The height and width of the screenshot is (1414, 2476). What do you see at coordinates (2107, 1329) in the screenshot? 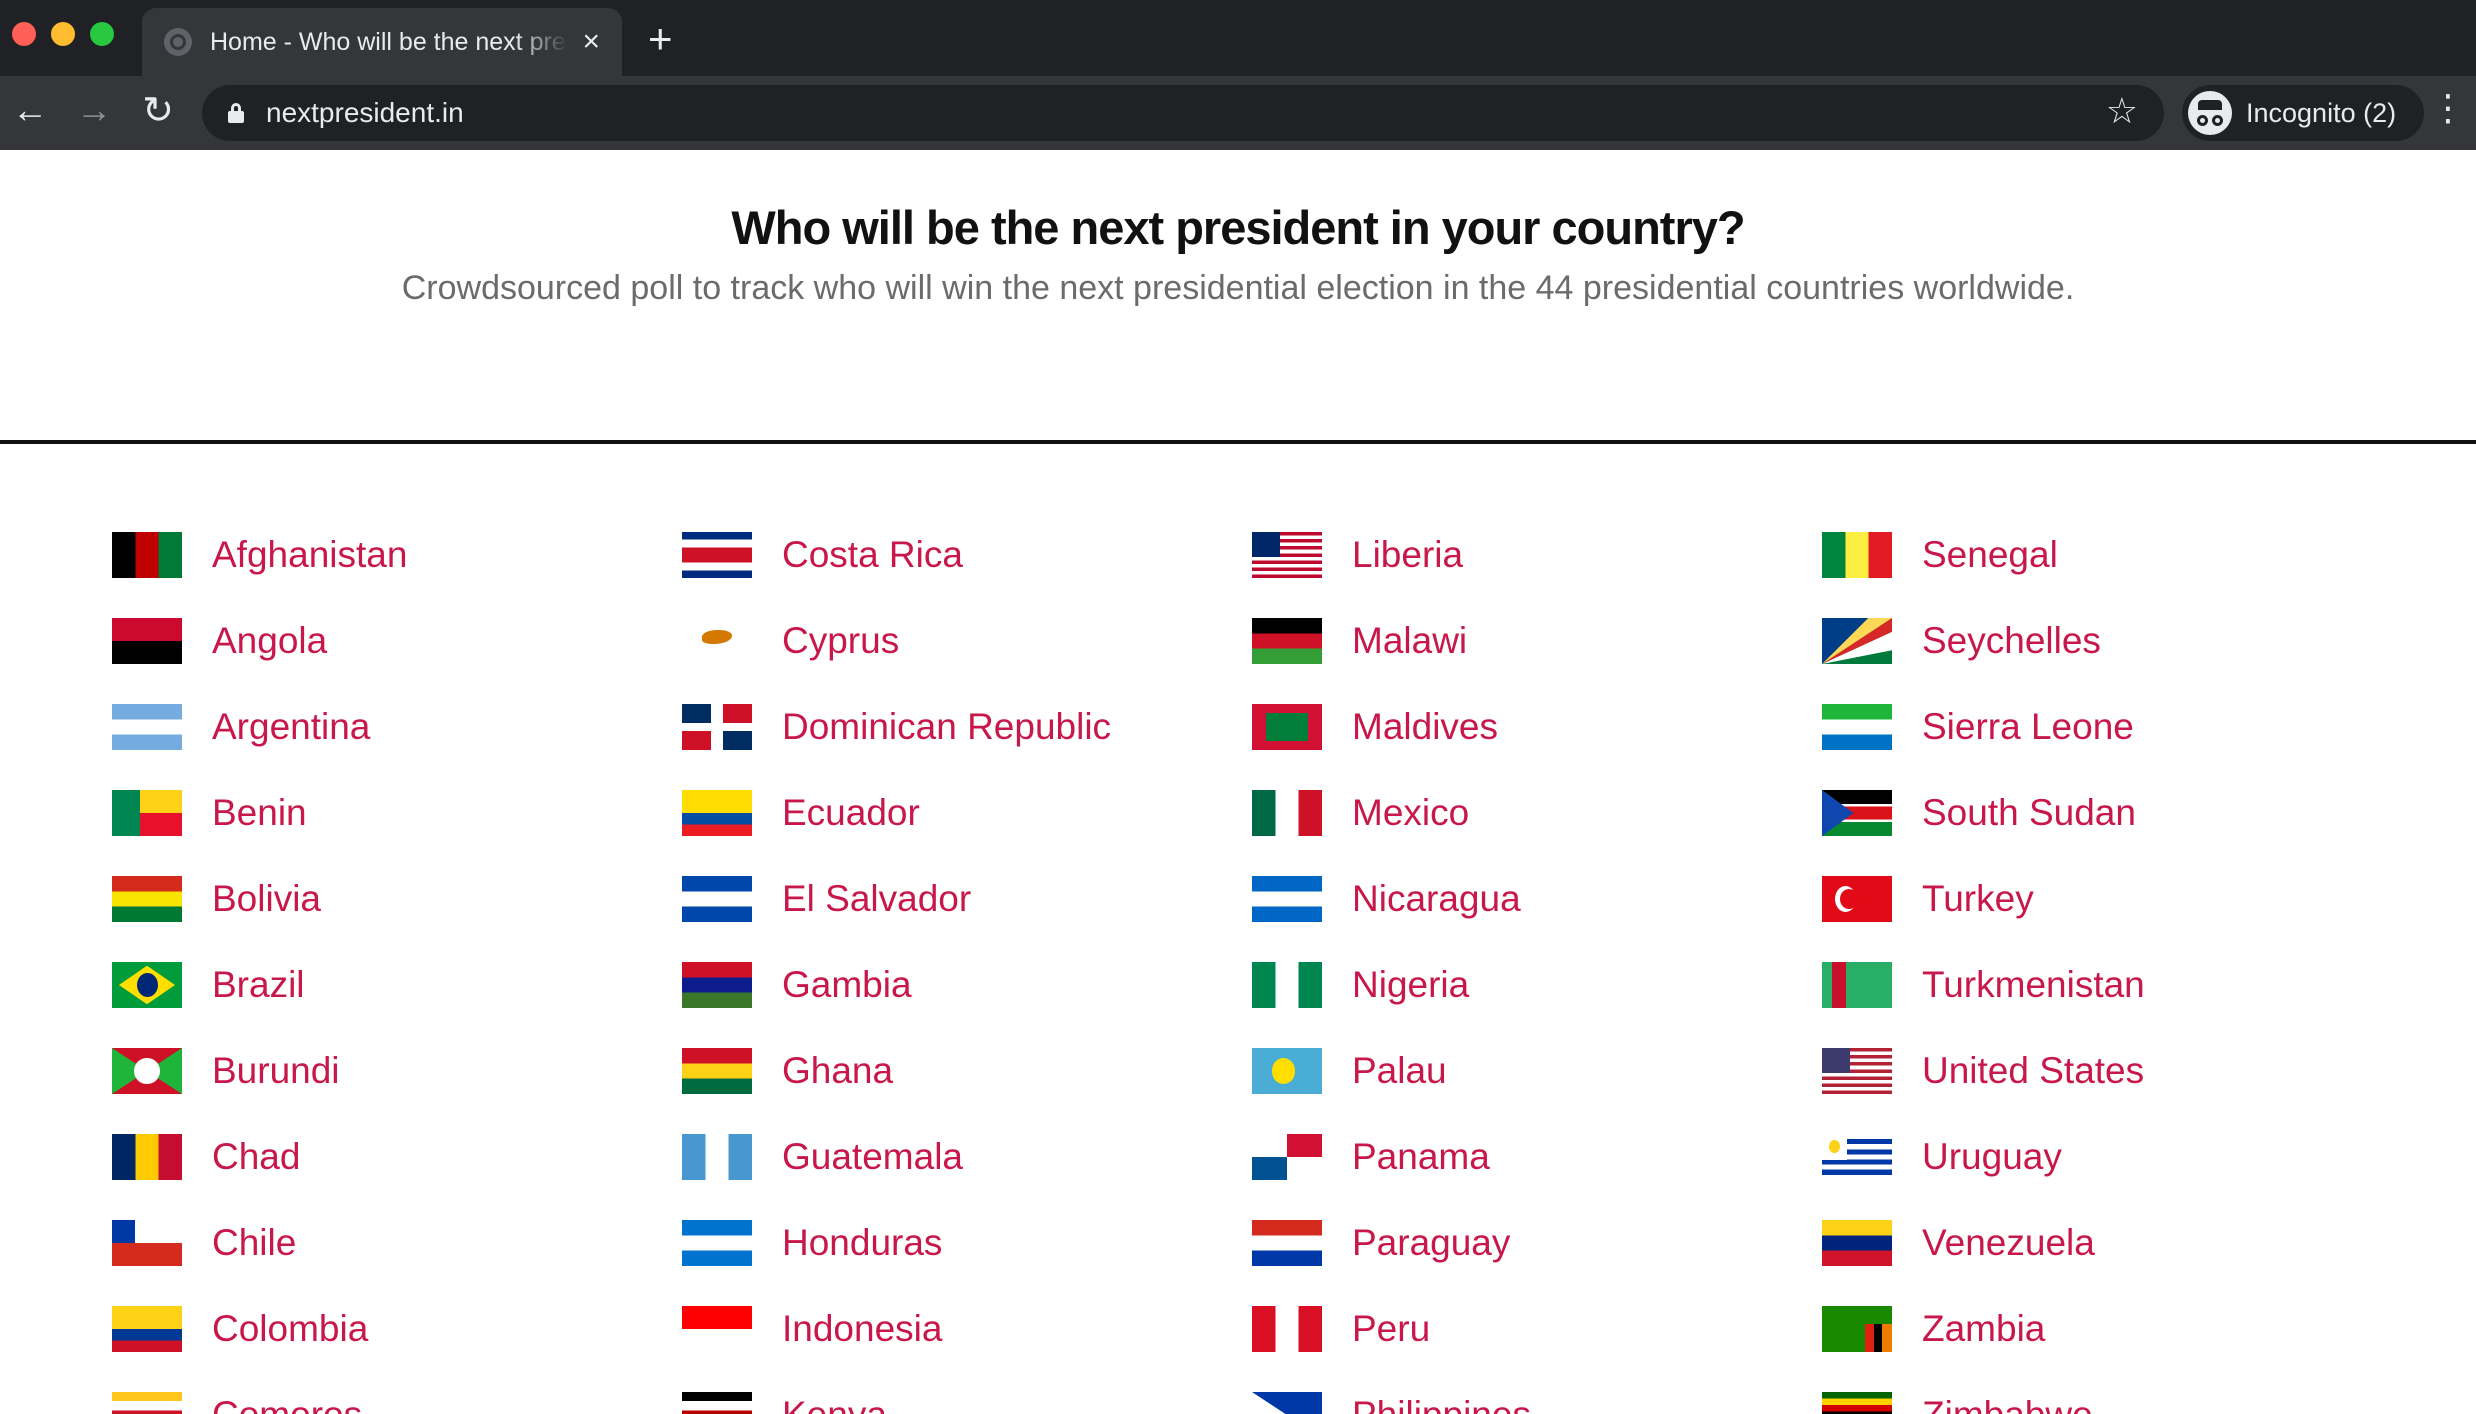
I see `country-link: Zambia` at bounding box center [2107, 1329].